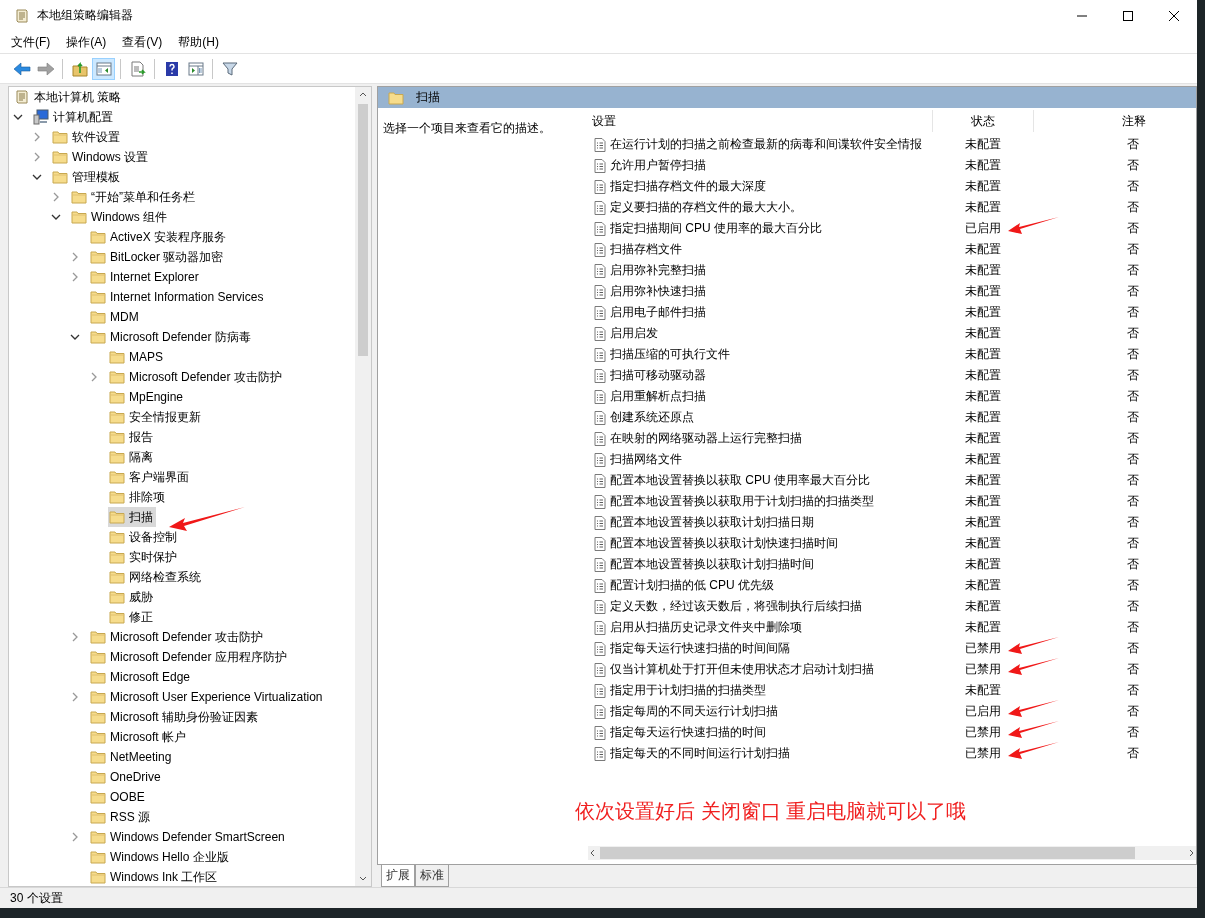  What do you see at coordinates (138, 497) in the screenshot?
I see `tree-item: 排除项` at bounding box center [138, 497].